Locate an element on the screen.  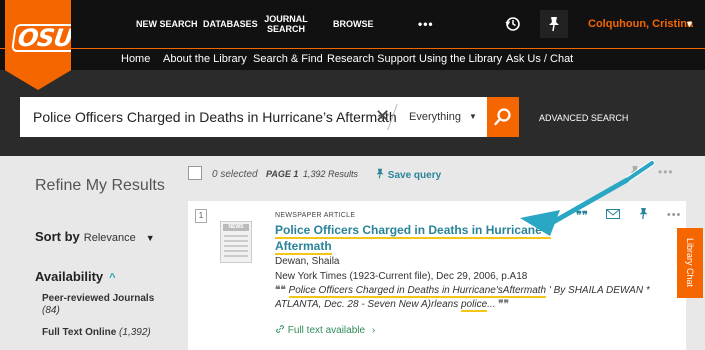
advanced-search-link: ADVANCED SEARCH is located at coordinates (583, 118).